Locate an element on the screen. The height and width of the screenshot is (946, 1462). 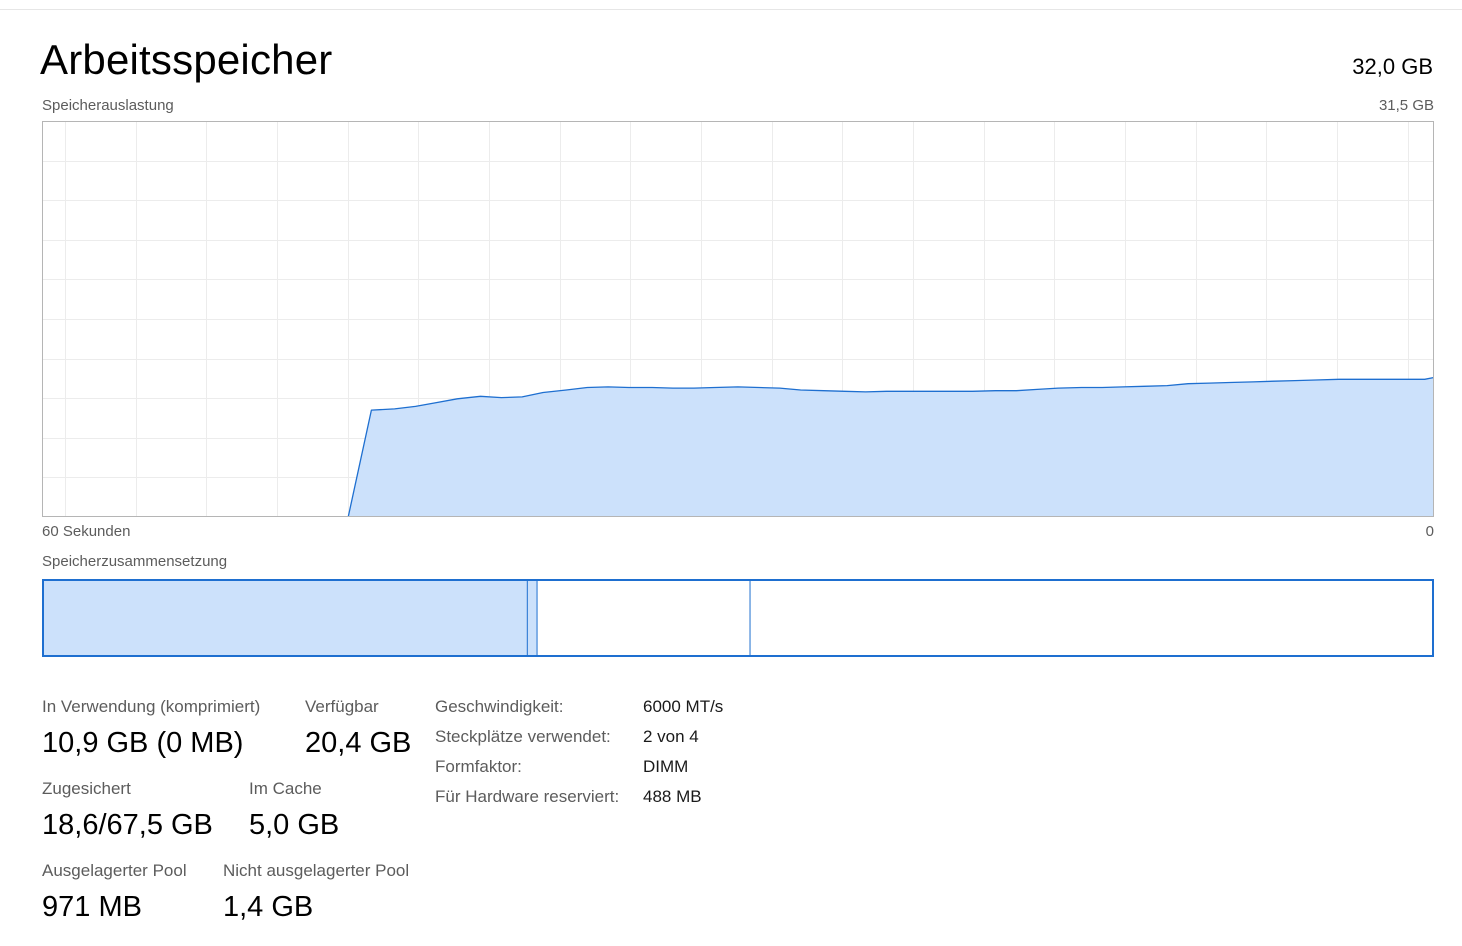
speed-label: Geschwindigkeit: is located at coordinates (499, 706).